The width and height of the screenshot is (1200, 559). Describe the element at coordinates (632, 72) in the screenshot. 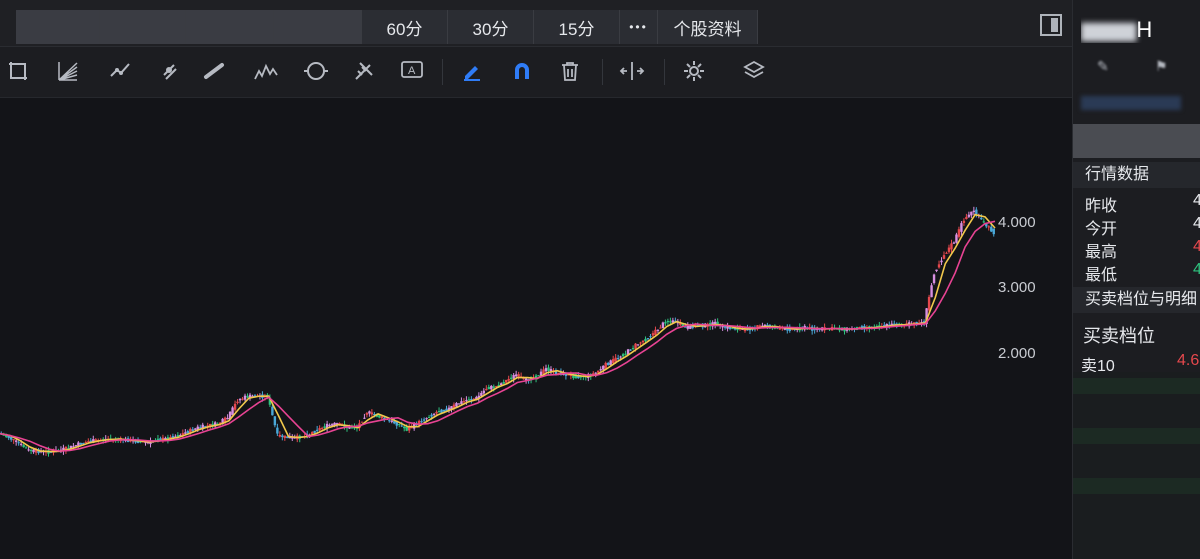

I see `split-icon` at that location.